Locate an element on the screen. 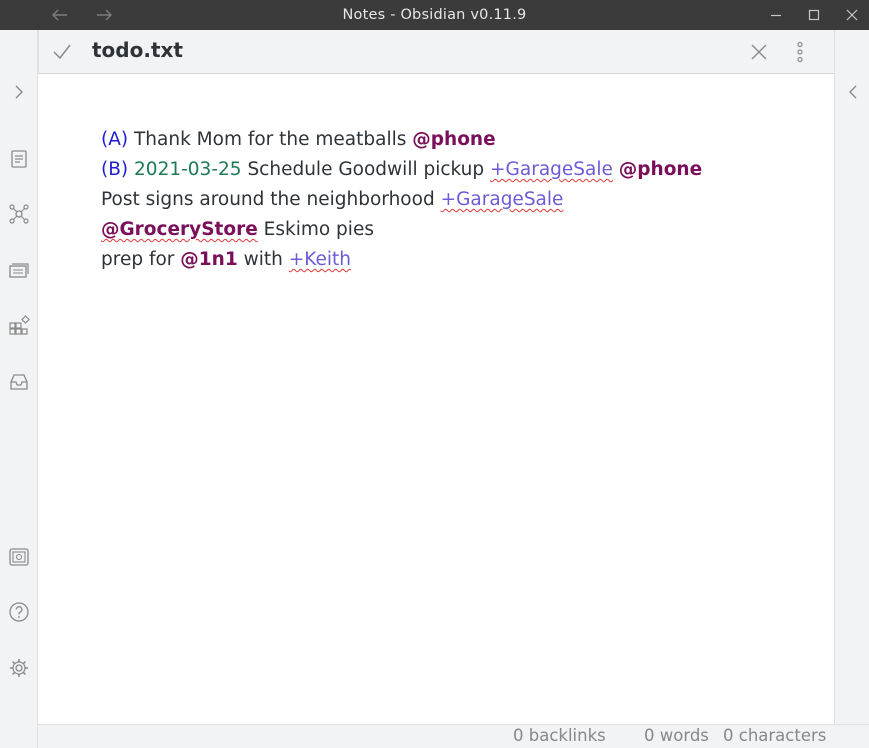 The width and height of the screenshot is (869, 748). task-text: Eskimo pies is located at coordinates (318, 229).